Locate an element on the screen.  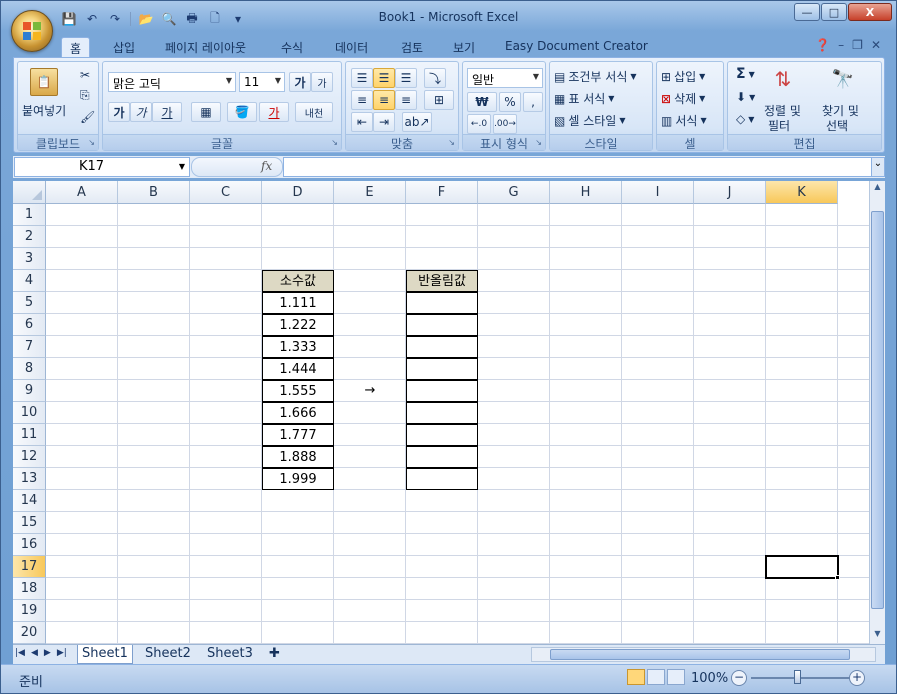
vertical-scrollbar: ▲ ▼ is located at coordinates (877, 412).